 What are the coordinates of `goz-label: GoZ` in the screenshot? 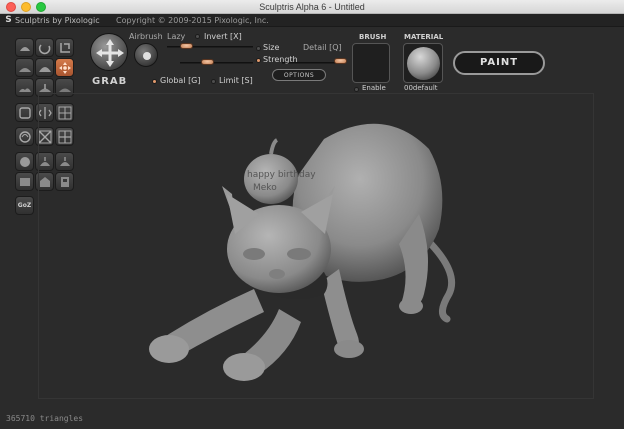 It's located at (24, 205).